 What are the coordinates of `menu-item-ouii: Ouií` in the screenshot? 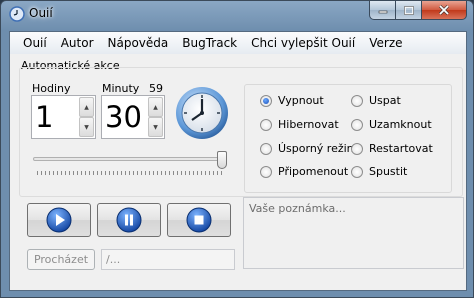 It's located at (32, 43).